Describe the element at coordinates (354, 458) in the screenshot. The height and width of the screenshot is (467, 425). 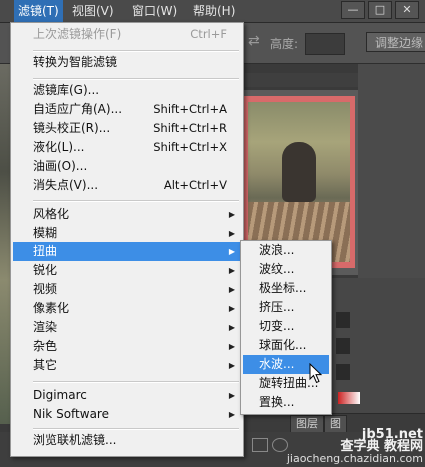
I see `watermark-url: jiaocheng.chazidian.com` at that location.